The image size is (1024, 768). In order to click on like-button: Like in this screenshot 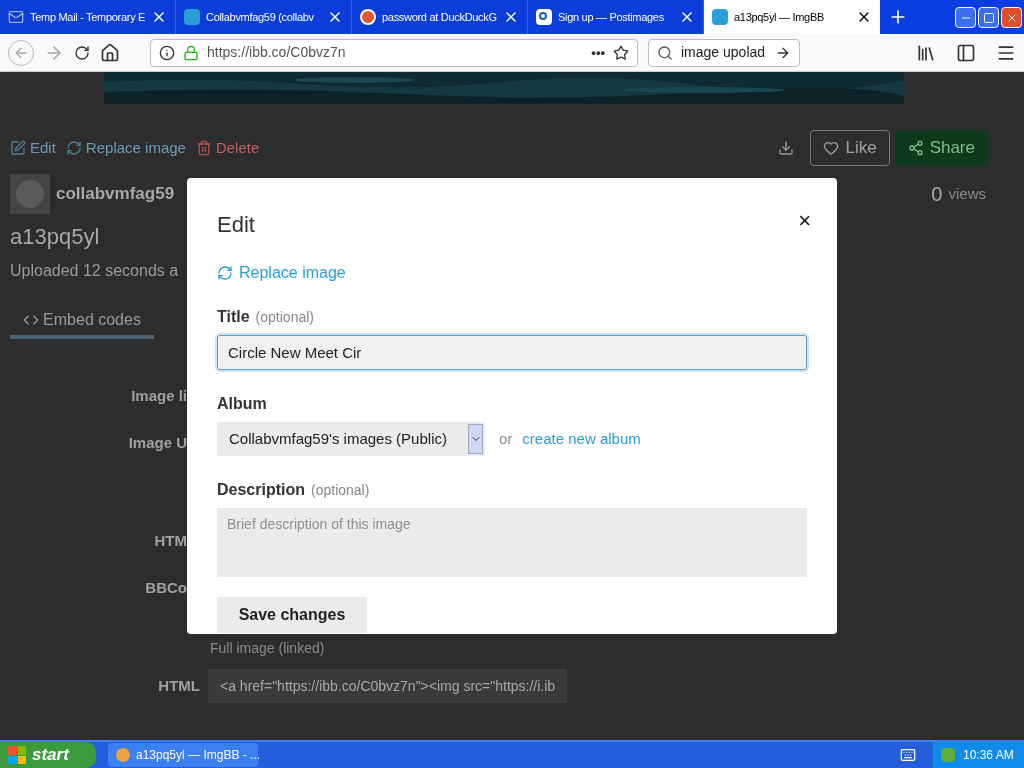, I will do `click(850, 148)`.